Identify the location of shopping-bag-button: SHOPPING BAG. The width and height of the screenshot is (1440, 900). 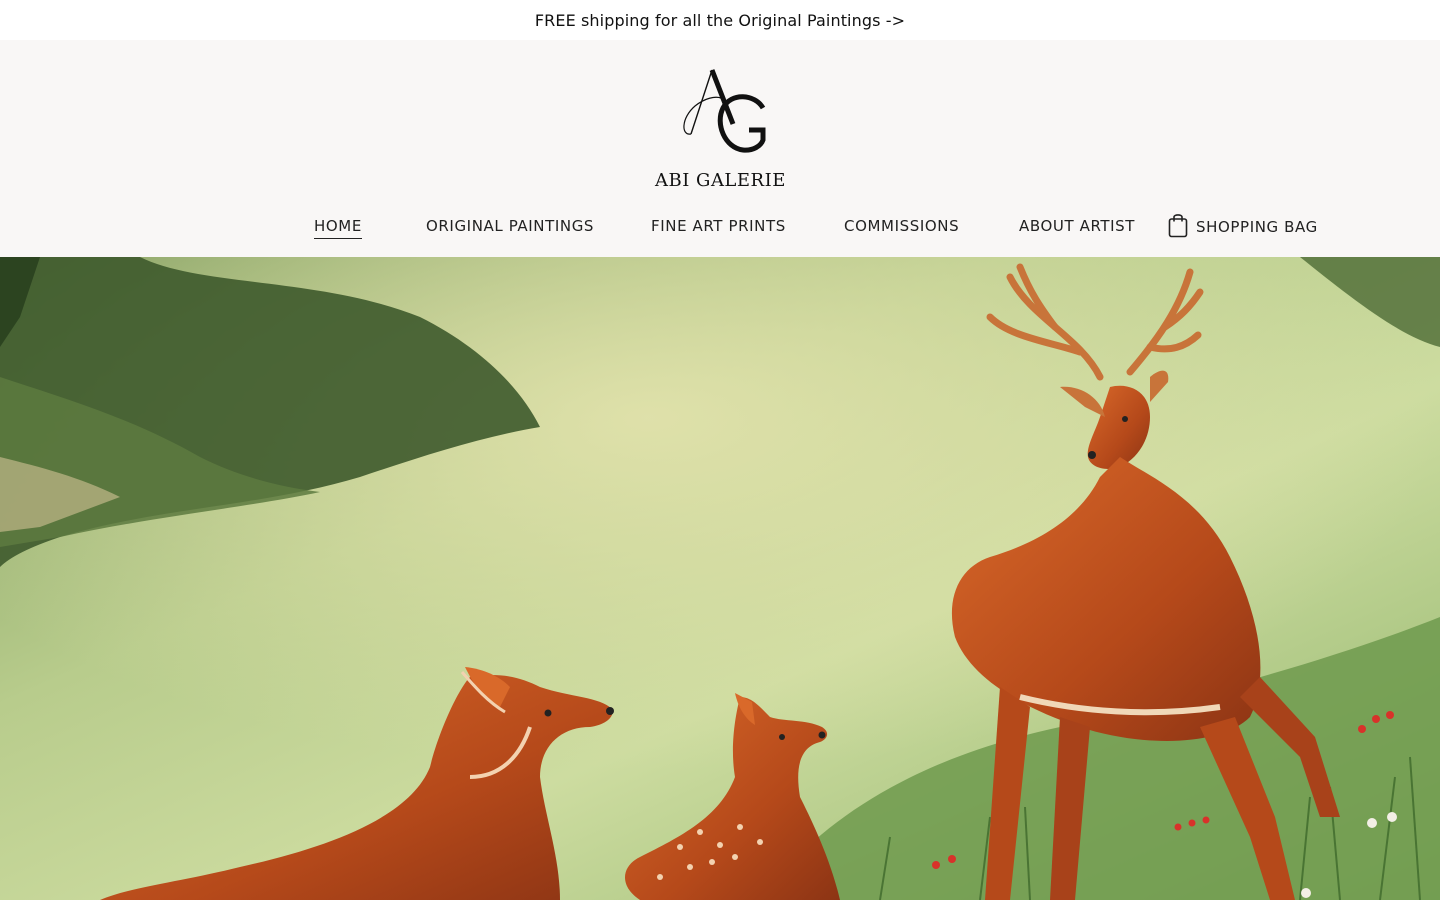
(1243, 225).